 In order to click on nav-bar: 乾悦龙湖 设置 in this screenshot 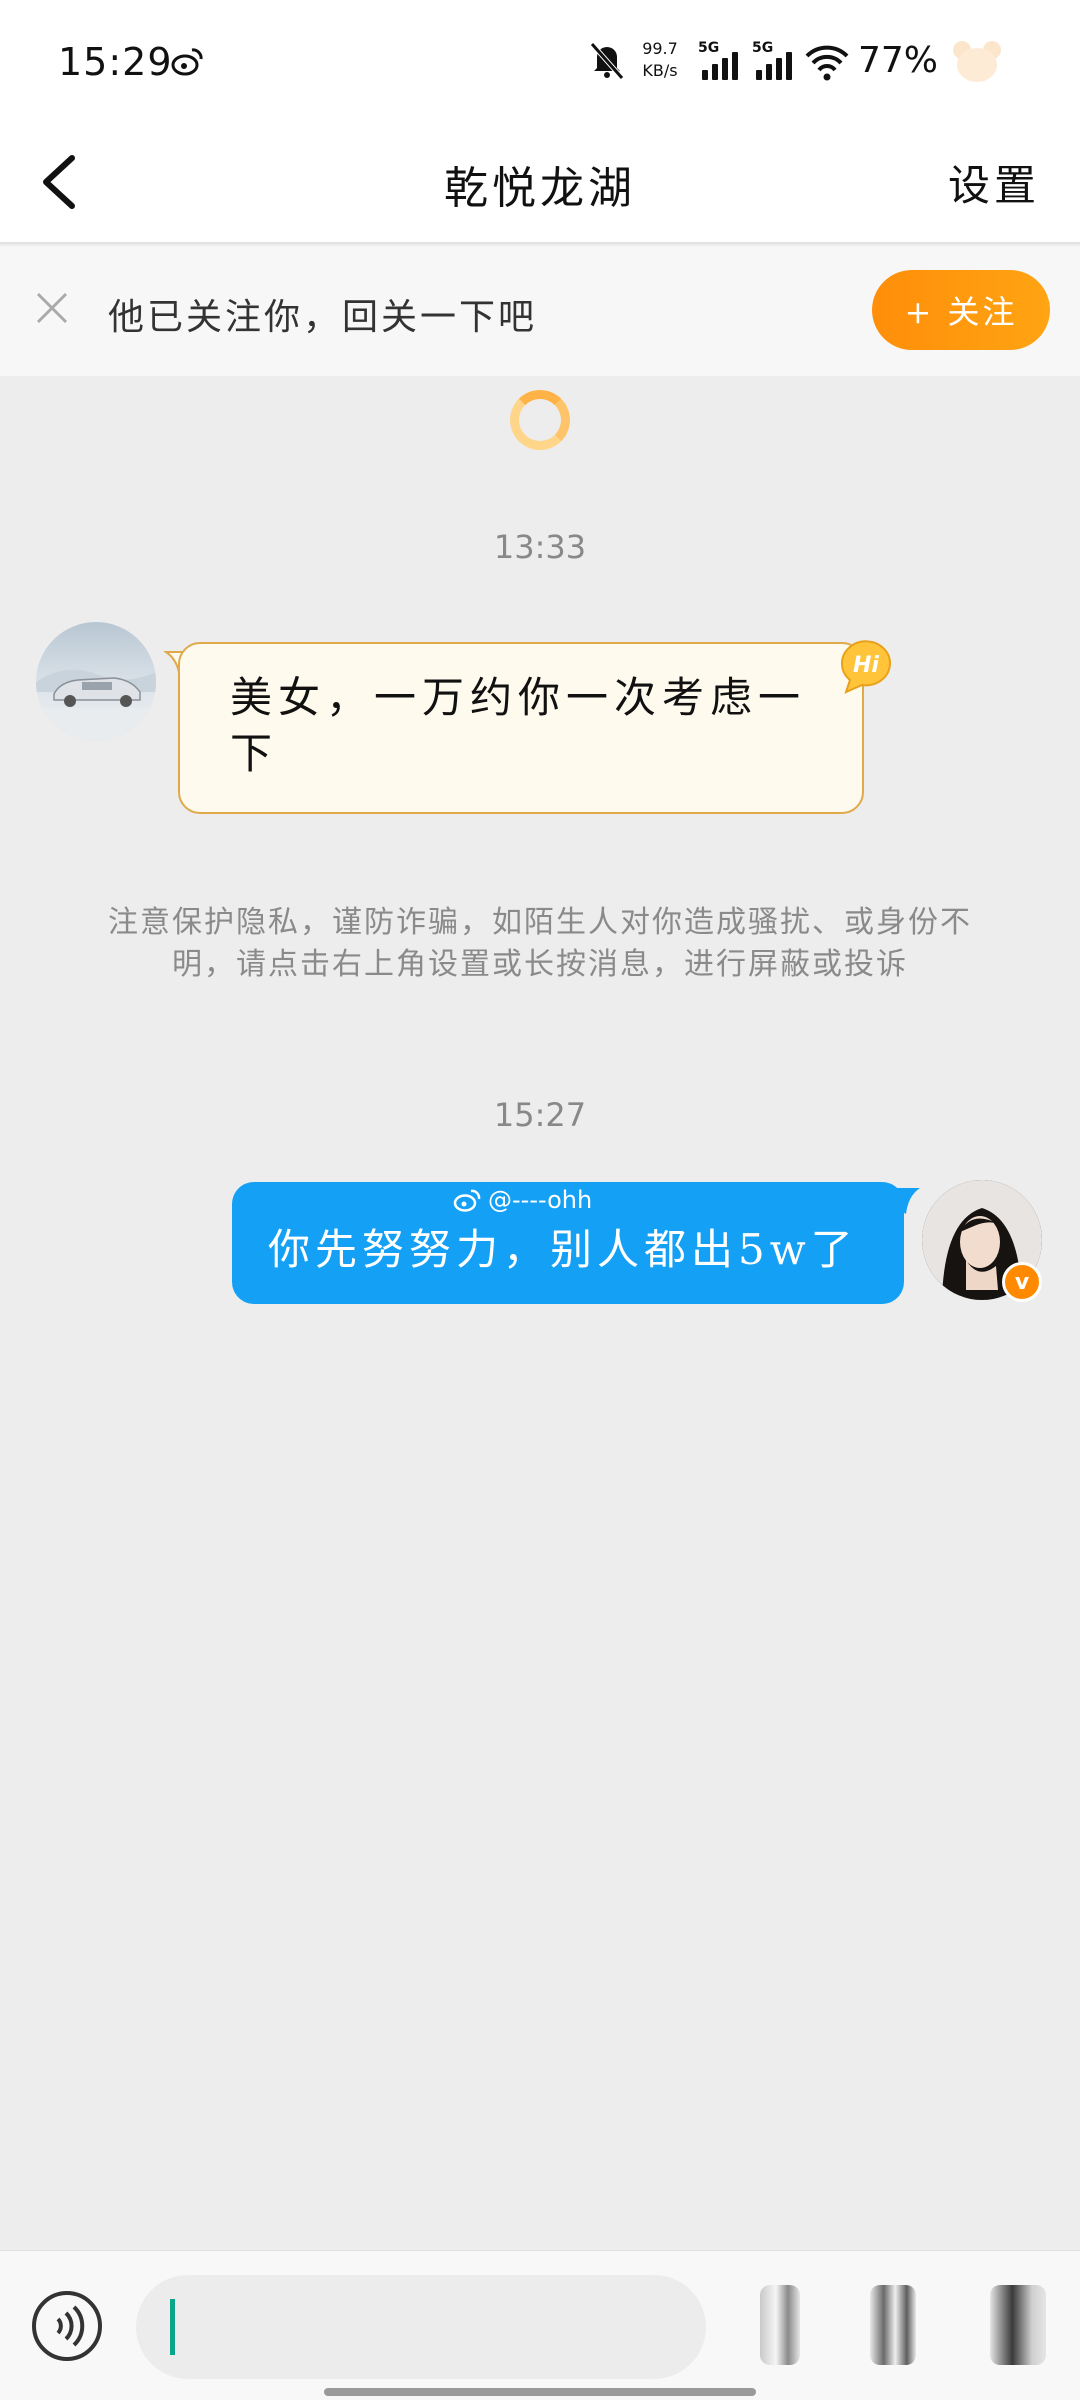, I will do `click(540, 184)`.